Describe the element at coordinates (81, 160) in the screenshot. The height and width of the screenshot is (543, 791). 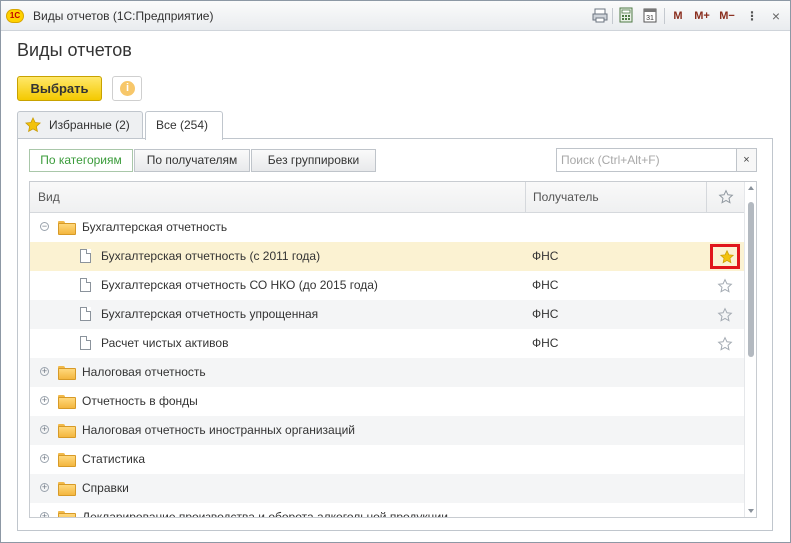
I see `group-by-category-button: По категориям` at that location.